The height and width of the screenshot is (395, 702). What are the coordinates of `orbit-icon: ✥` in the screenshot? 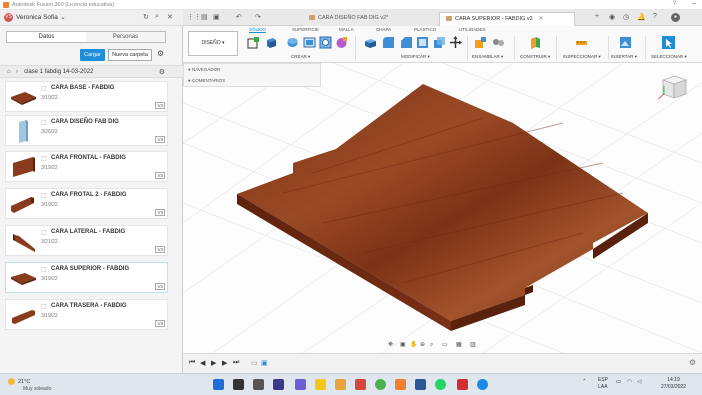 It's located at (390, 344).